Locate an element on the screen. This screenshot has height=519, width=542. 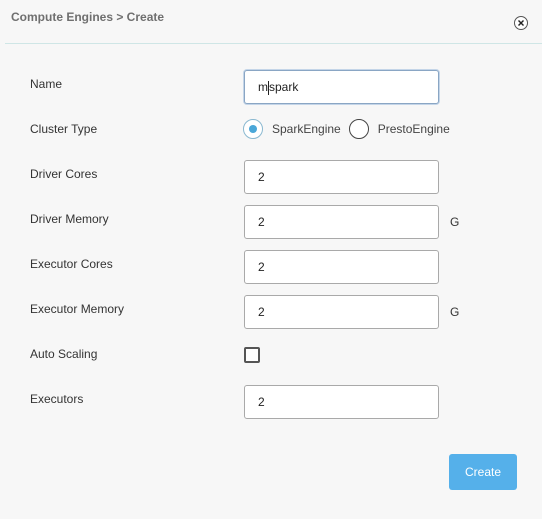
spark-engine-label: SparkEngine is located at coordinates (306, 129).